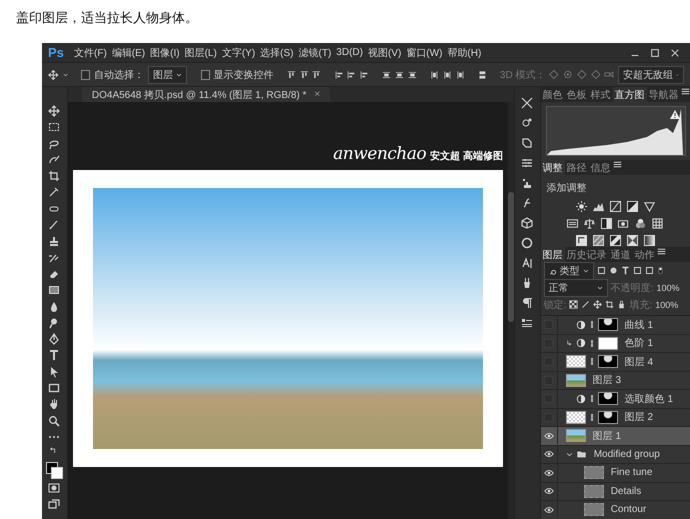  Describe the element at coordinates (434, 75) in the screenshot. I see `distribute-left-icon` at that location.